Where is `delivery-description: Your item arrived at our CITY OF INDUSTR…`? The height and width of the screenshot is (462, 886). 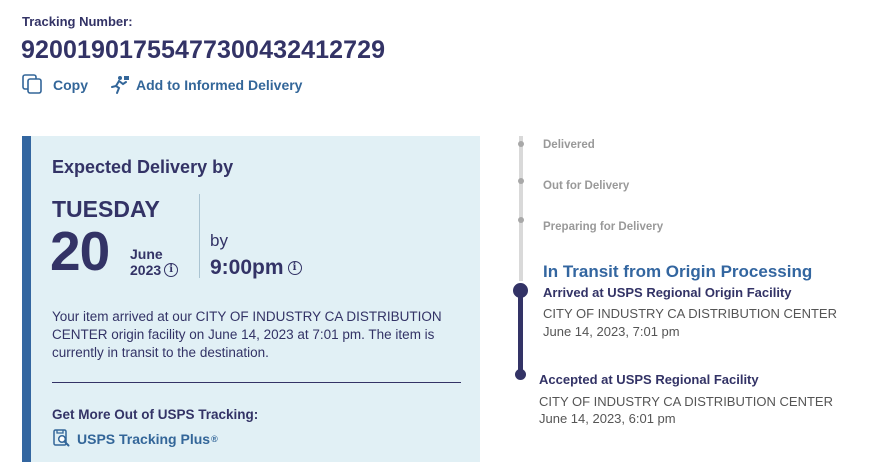
delivery-description: Your item arrived at our CITY OF INDUSTR… is located at coordinates (247, 334).